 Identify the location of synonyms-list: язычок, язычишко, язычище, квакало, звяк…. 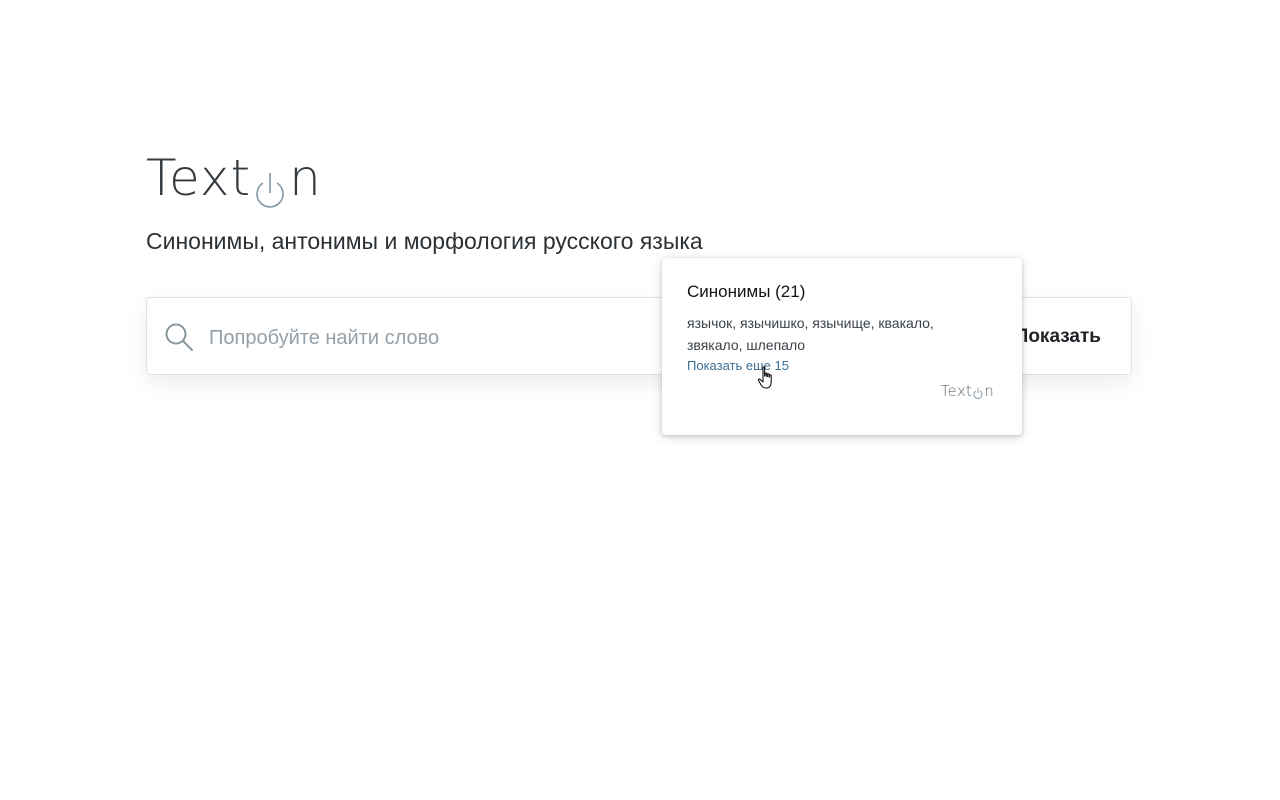
(810, 334).